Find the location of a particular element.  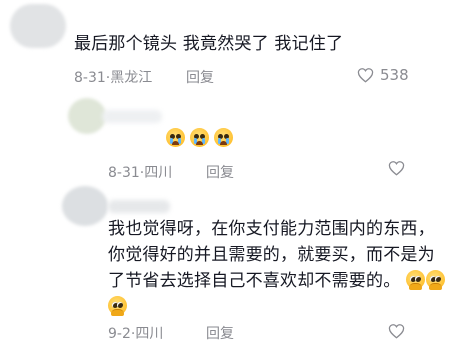

comment-meta: 8-31·黑龙江 is located at coordinates (113, 78).